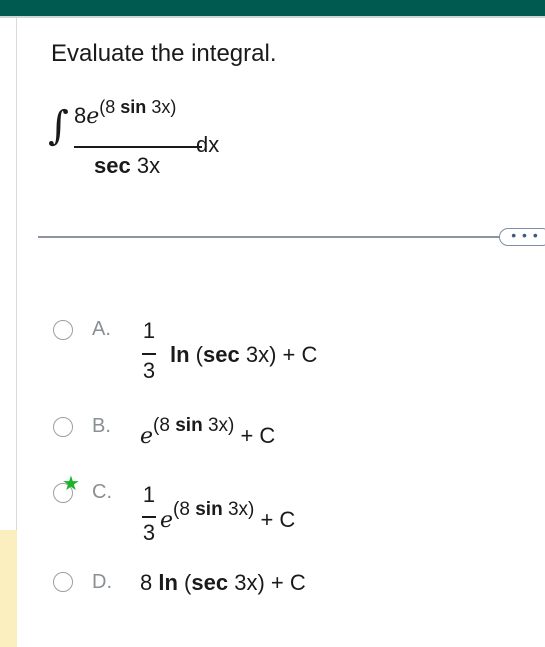 The width and height of the screenshot is (545, 647). What do you see at coordinates (255, 435) in the screenshot?
I see `option-b-tail: + C` at bounding box center [255, 435].